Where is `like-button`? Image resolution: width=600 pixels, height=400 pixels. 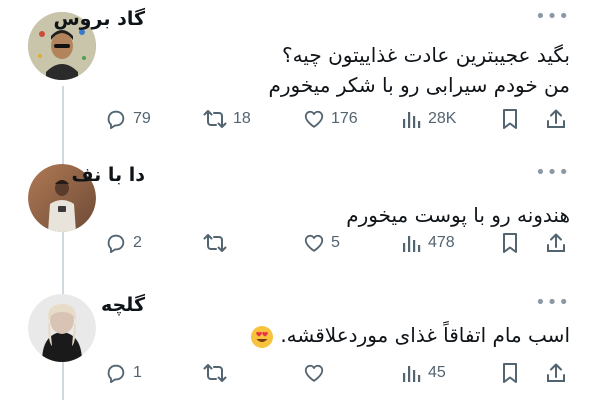
like-button is located at coordinates (317, 373).